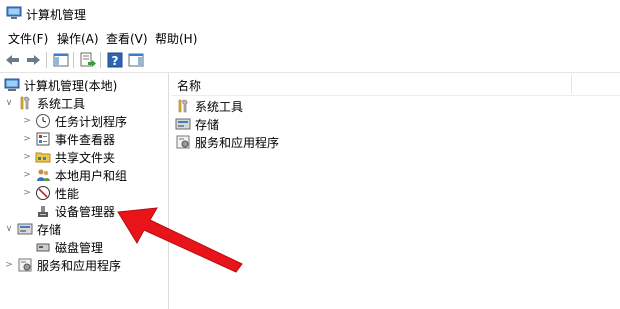  I want to click on annotation-arrow, so click(180, 240).